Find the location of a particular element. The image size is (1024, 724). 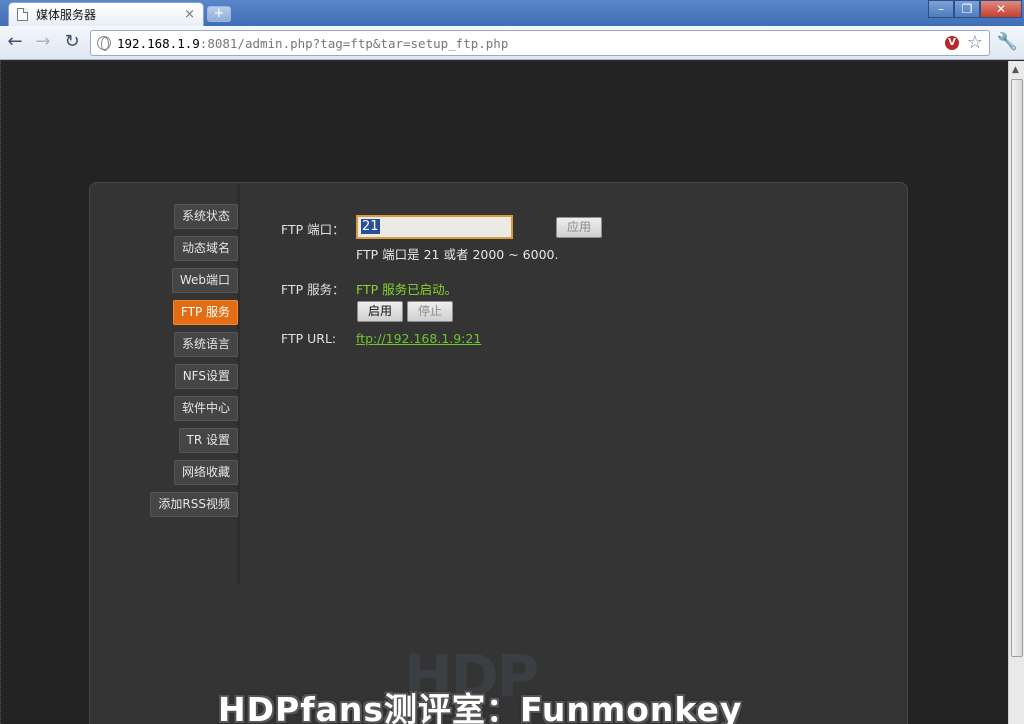

watermark-text: HDPfans测评室：Funmonkey is located at coordinates (480, 707).